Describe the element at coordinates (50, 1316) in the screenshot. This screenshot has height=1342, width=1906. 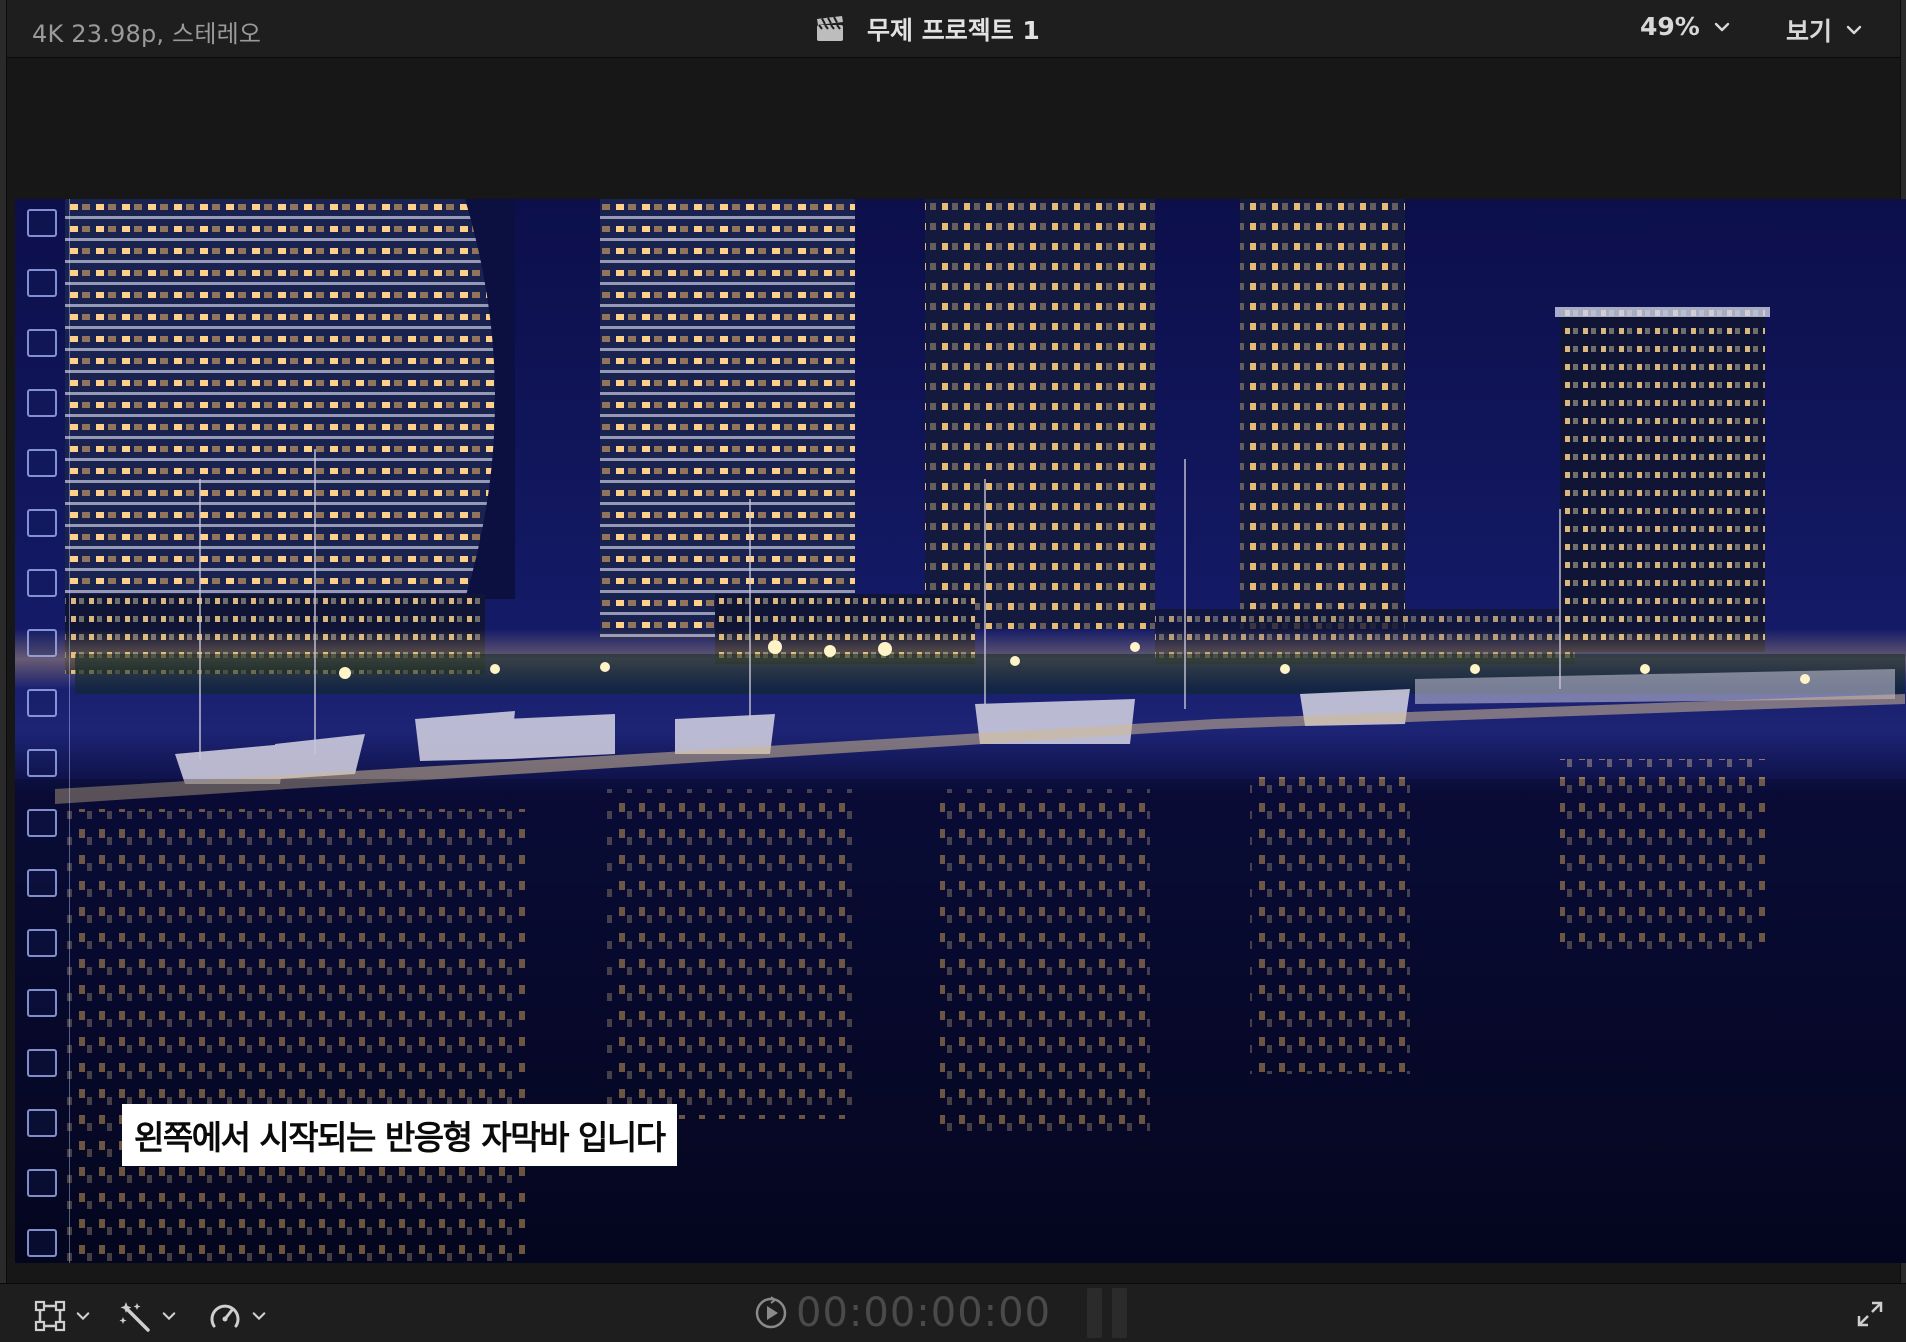
I see `transform-crop-icon` at that location.